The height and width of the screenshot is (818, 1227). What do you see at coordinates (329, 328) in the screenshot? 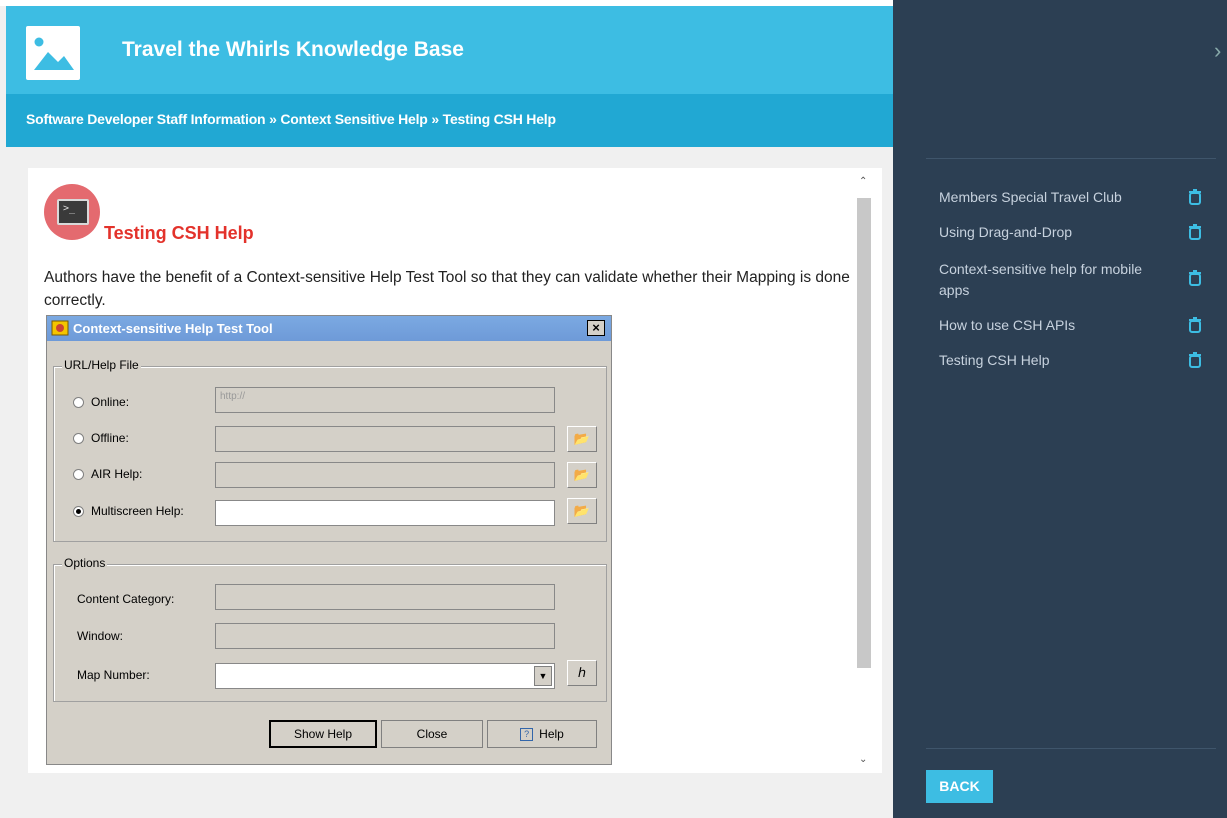
I see `dialog-titlebar: Context-sensitive Help Test Tool ×` at bounding box center [329, 328].